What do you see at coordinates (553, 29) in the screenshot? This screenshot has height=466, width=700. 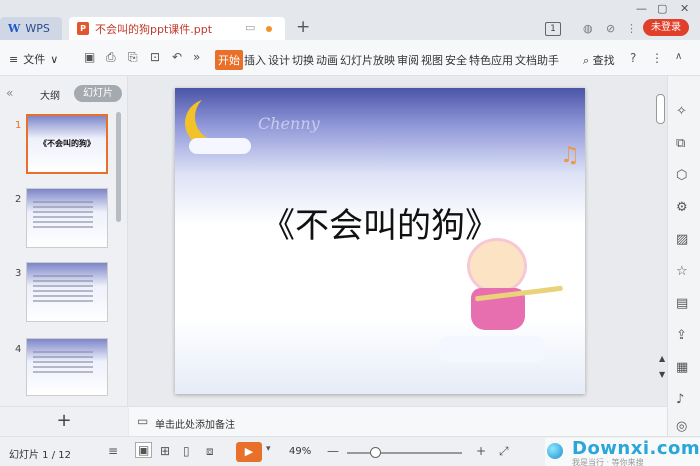 I see `page-badge: 1` at bounding box center [553, 29].